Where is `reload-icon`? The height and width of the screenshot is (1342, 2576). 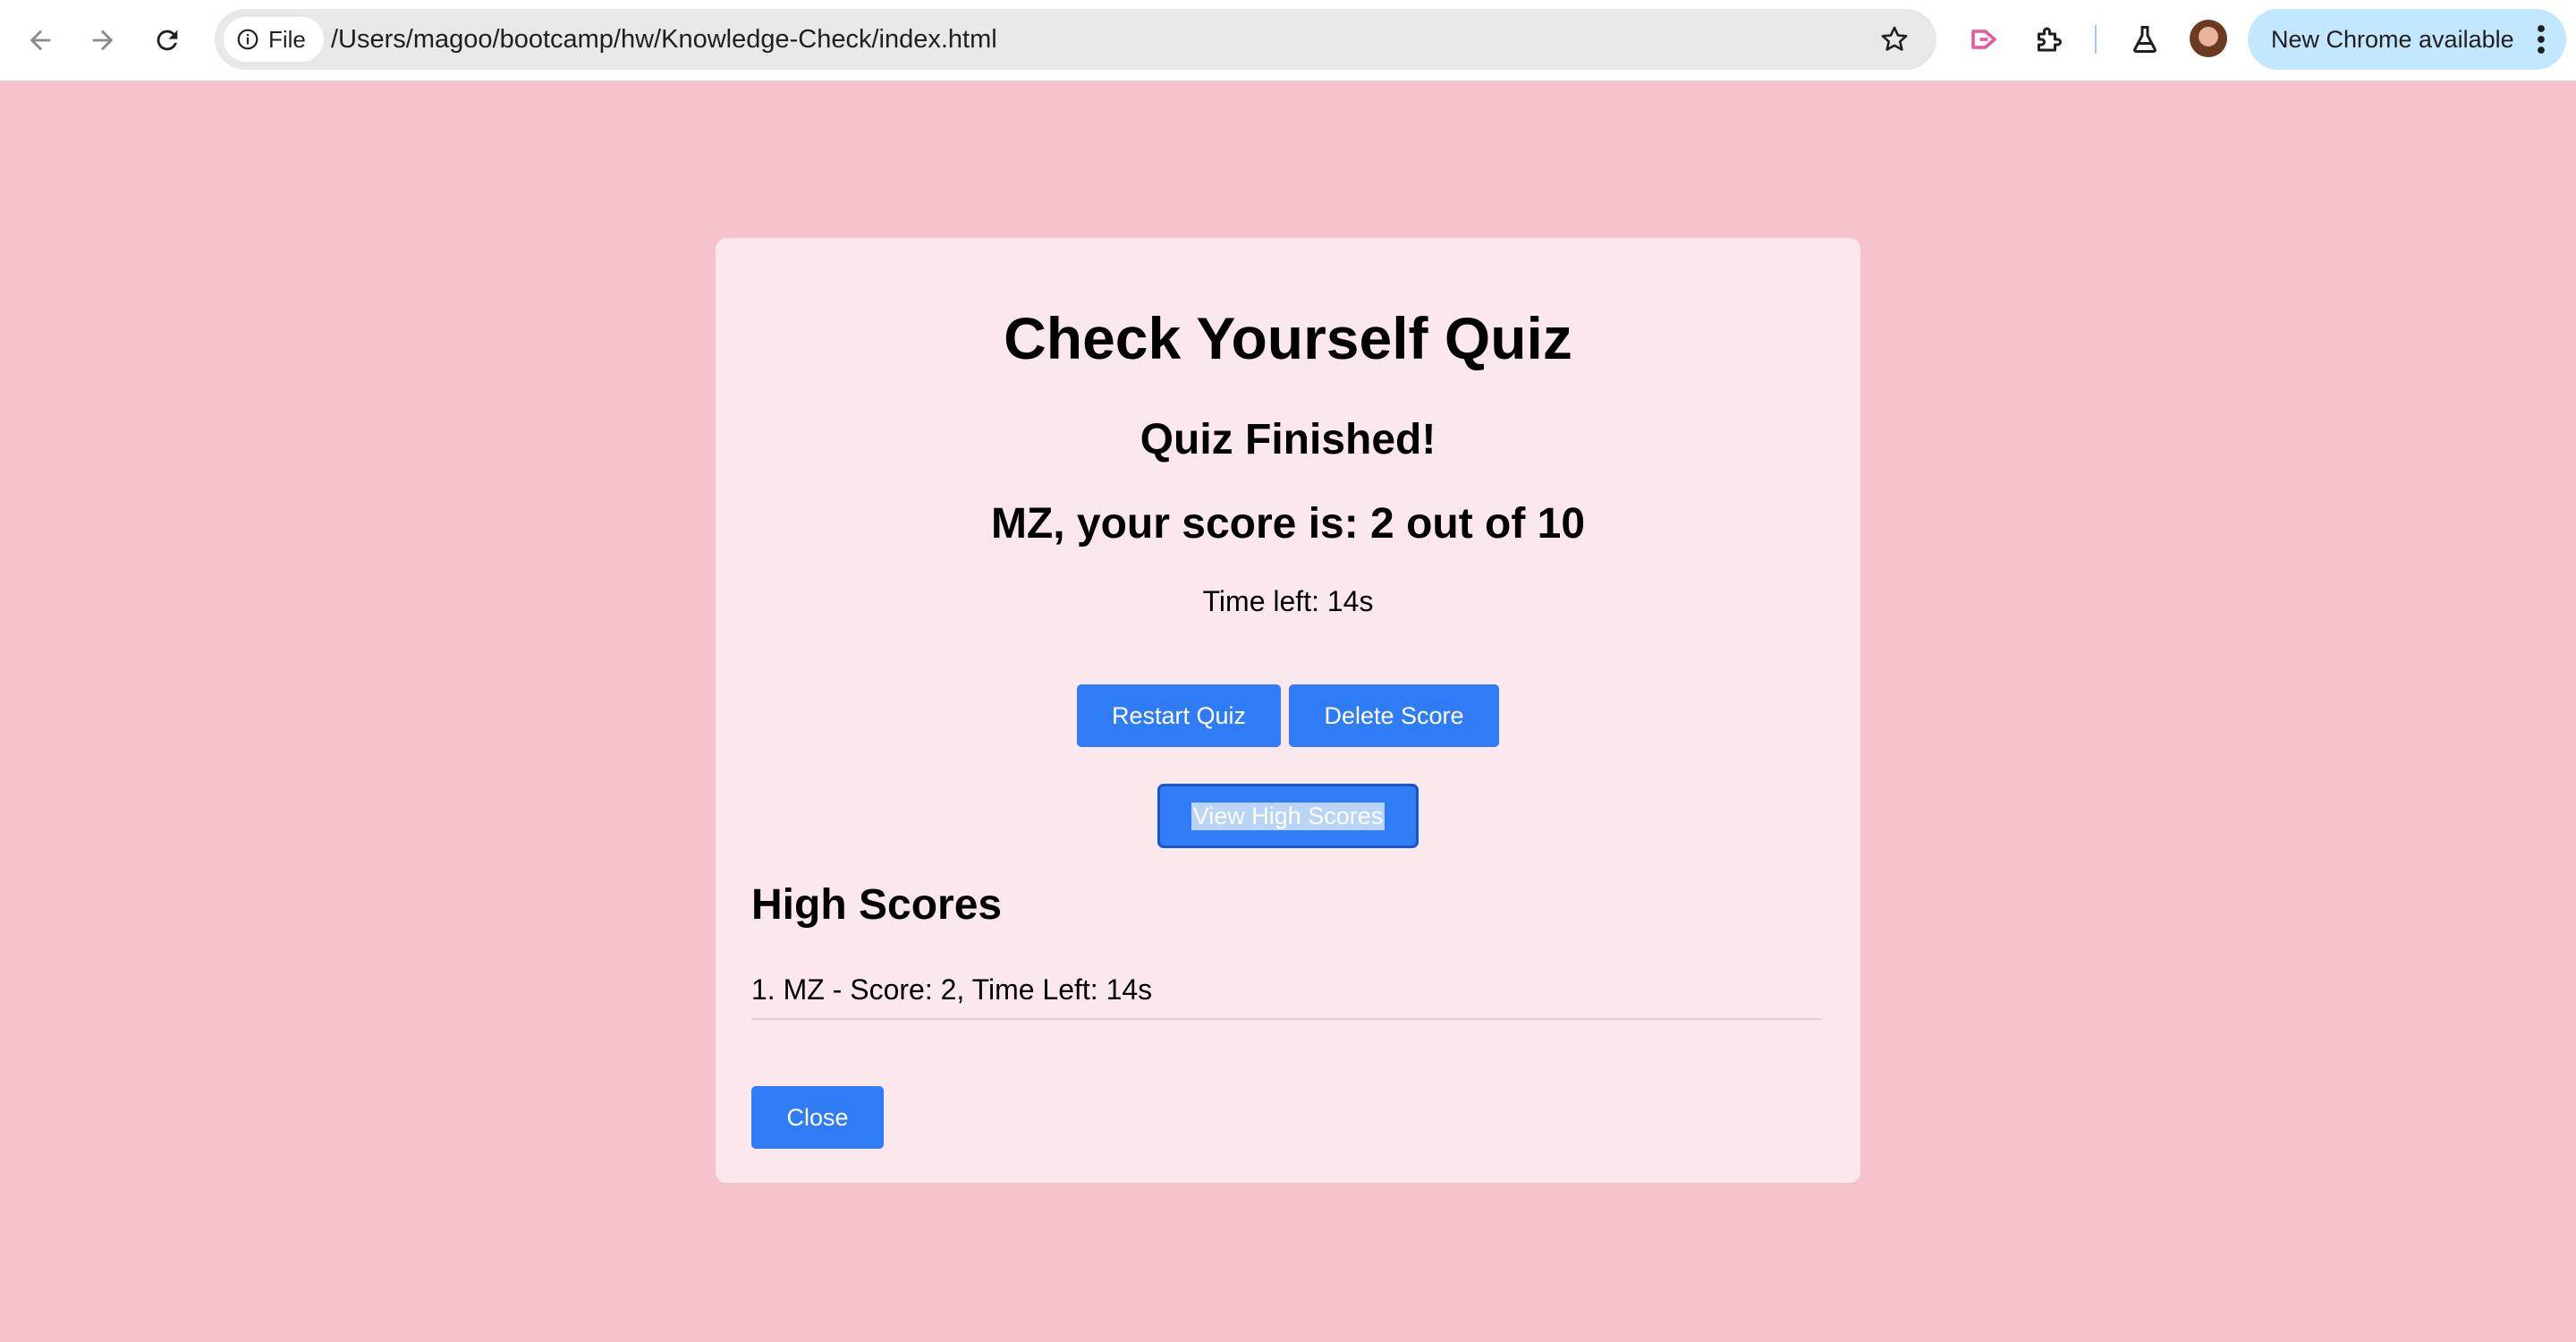
reload-icon is located at coordinates (167, 41).